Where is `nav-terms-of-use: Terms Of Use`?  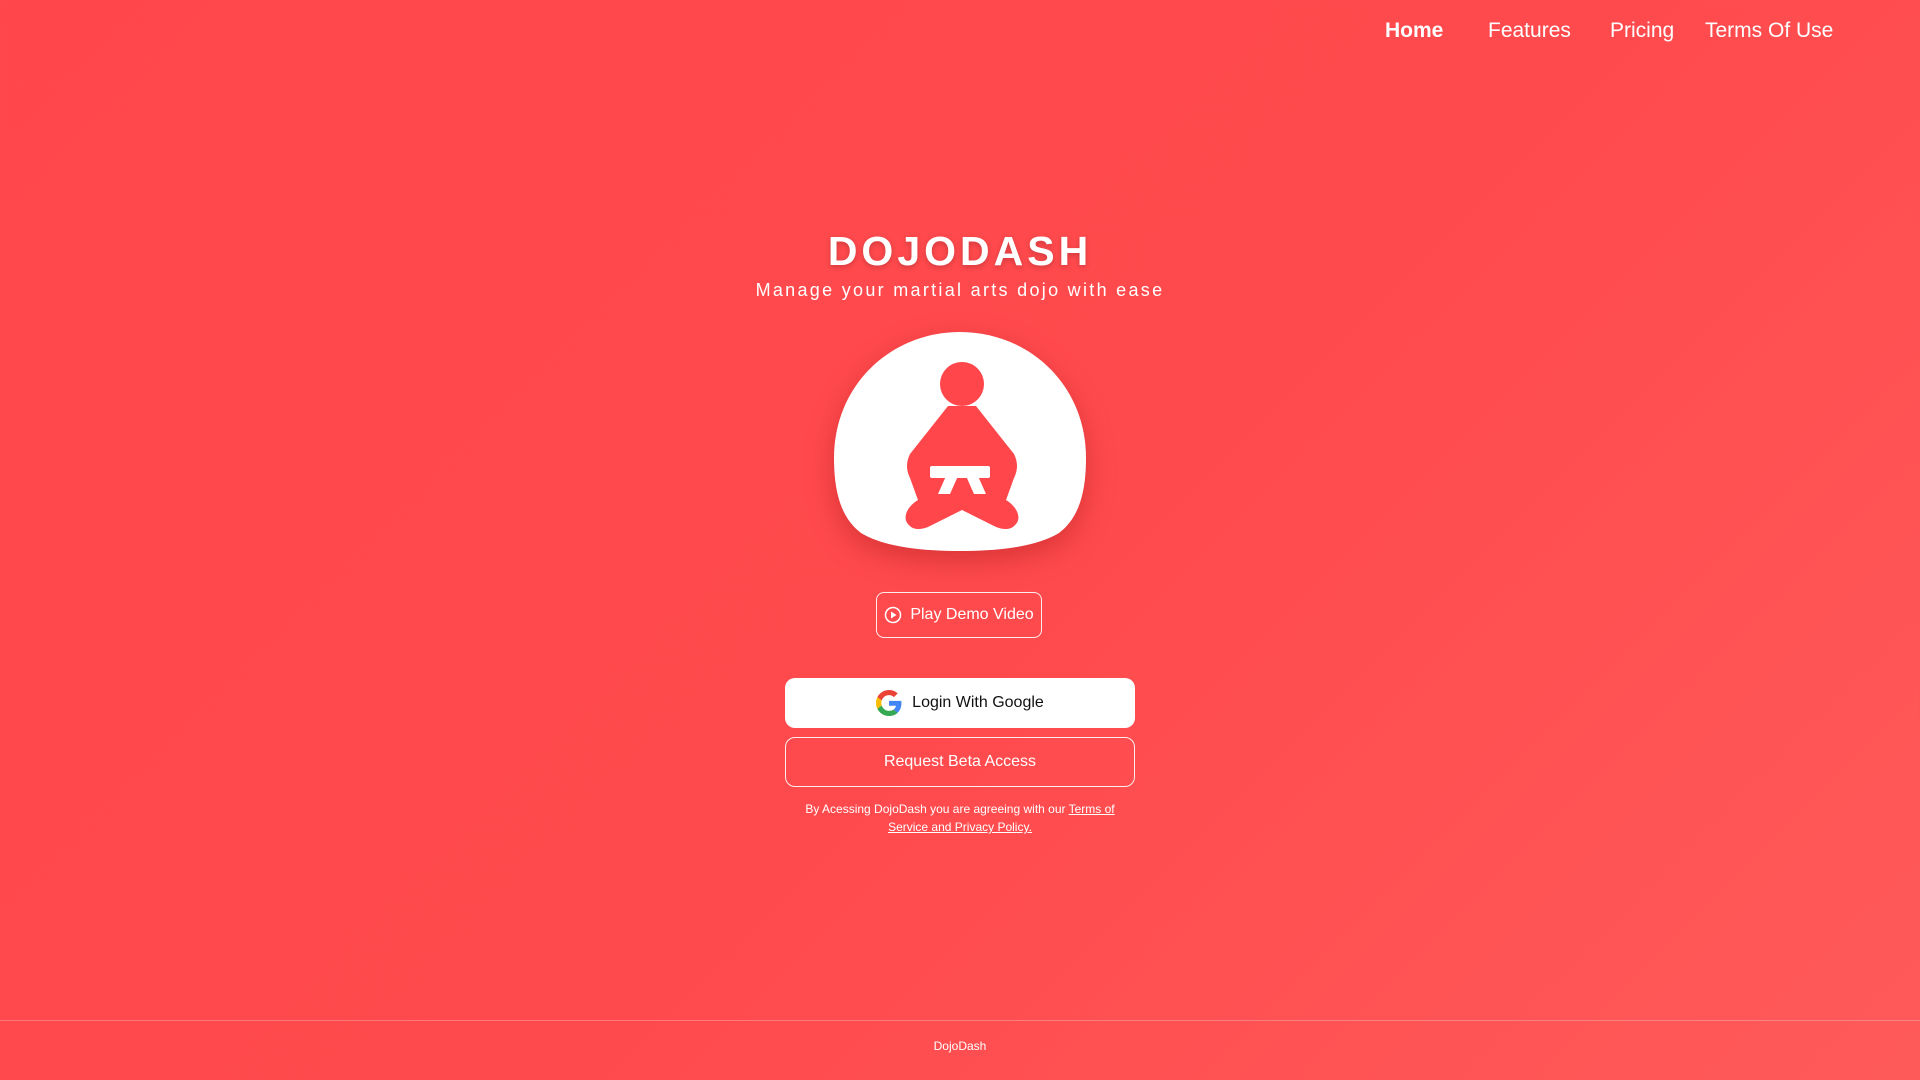
nav-terms-of-use: Terms Of Use is located at coordinates (1769, 31).